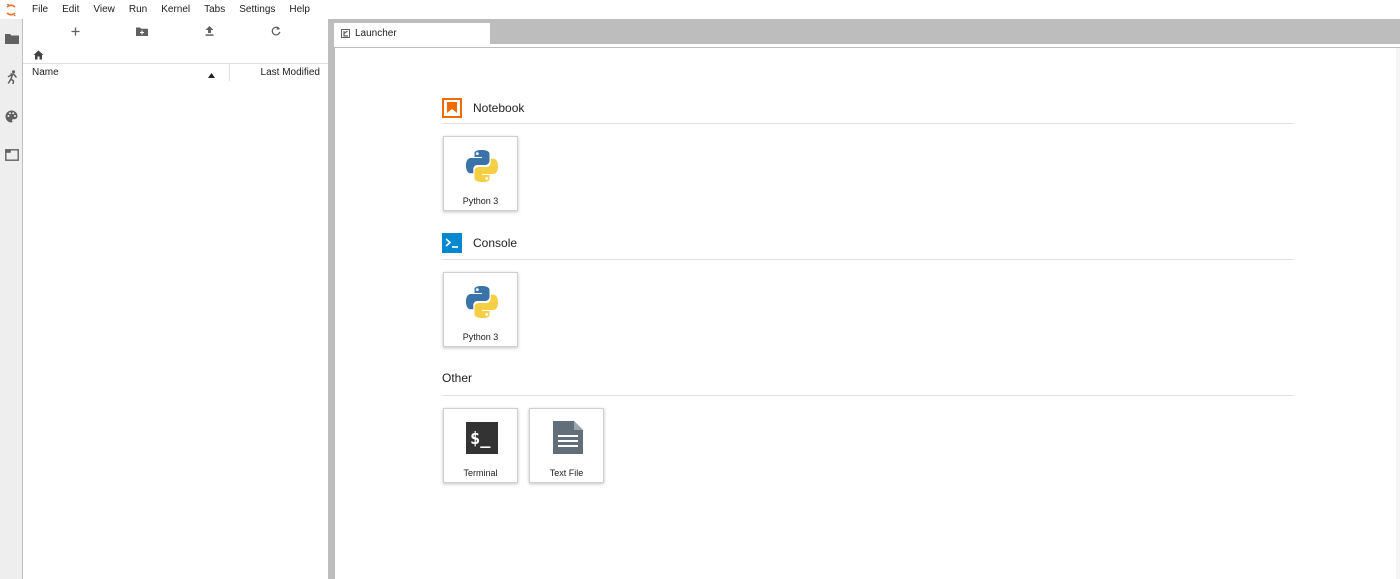 The width and height of the screenshot is (1400, 579). What do you see at coordinates (376, 33) in the screenshot?
I see `tab-launcher-label: Launcher` at bounding box center [376, 33].